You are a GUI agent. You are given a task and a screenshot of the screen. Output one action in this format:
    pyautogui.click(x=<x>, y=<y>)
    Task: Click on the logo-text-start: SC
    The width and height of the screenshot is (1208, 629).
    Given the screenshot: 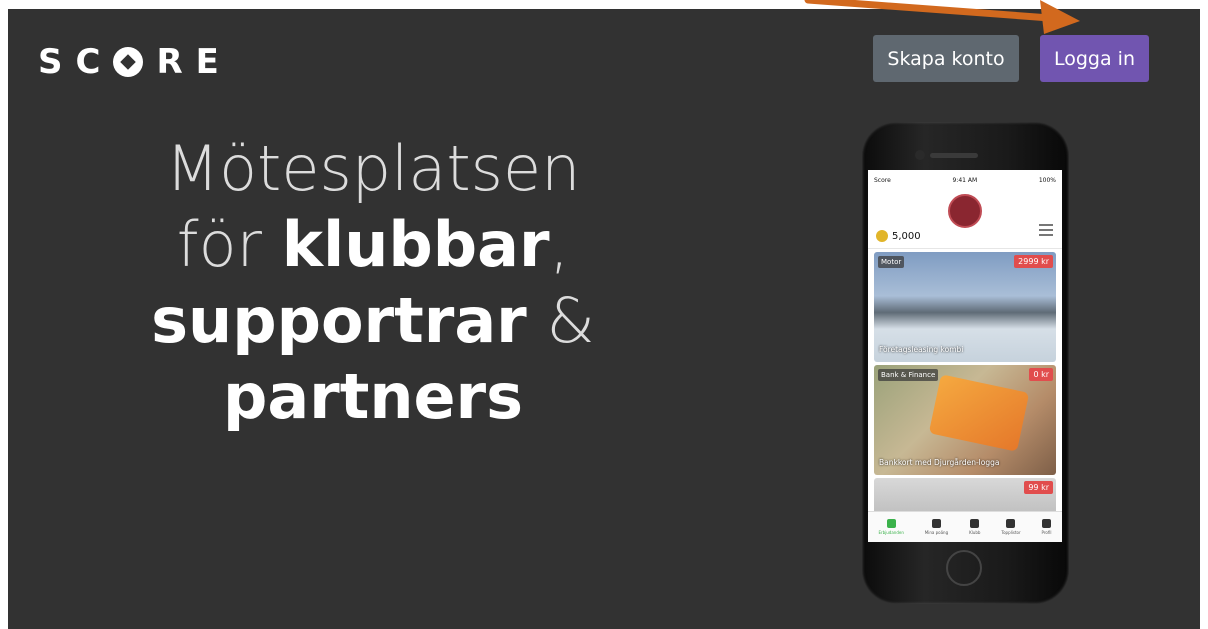 What is the action you would take?
    pyautogui.click(x=76, y=62)
    